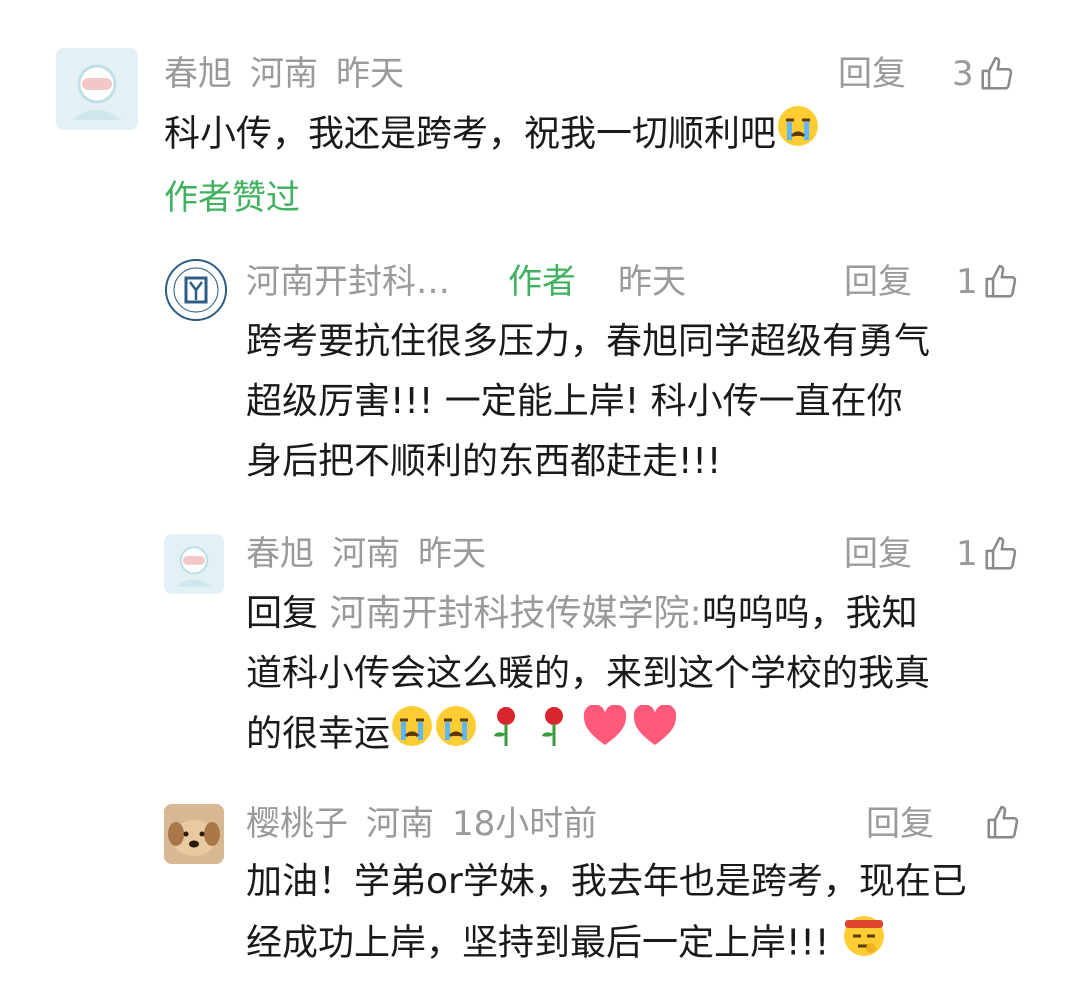 Image resolution: width=1080 pixels, height=996 pixels. Describe the element at coordinates (864, 944) in the screenshot. I see `determined-emoji-icon` at that location.